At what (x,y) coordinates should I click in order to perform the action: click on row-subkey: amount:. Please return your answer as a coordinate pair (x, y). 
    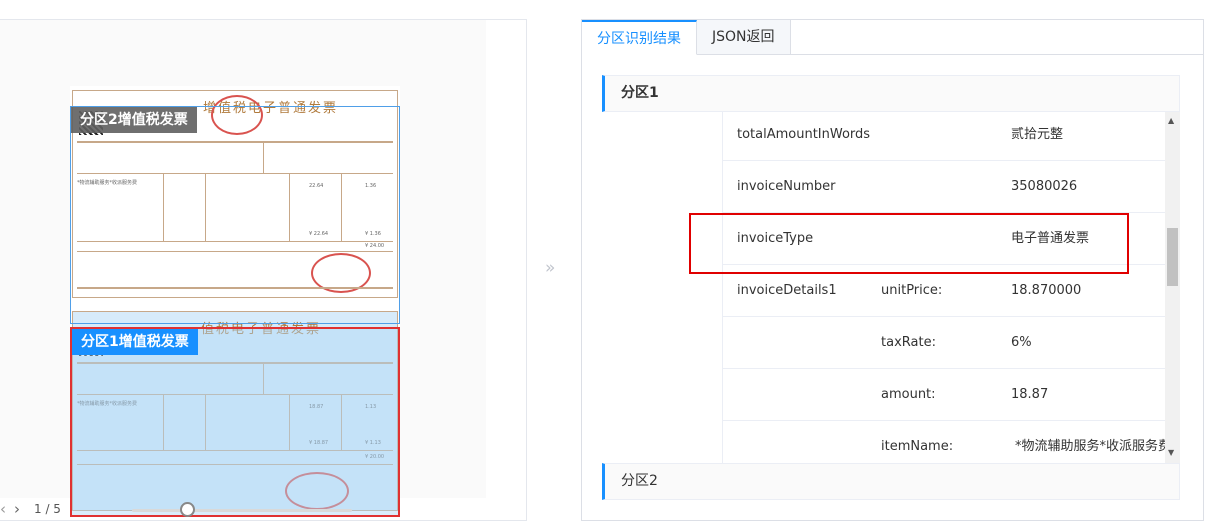
    Looking at the image, I should click on (908, 394).